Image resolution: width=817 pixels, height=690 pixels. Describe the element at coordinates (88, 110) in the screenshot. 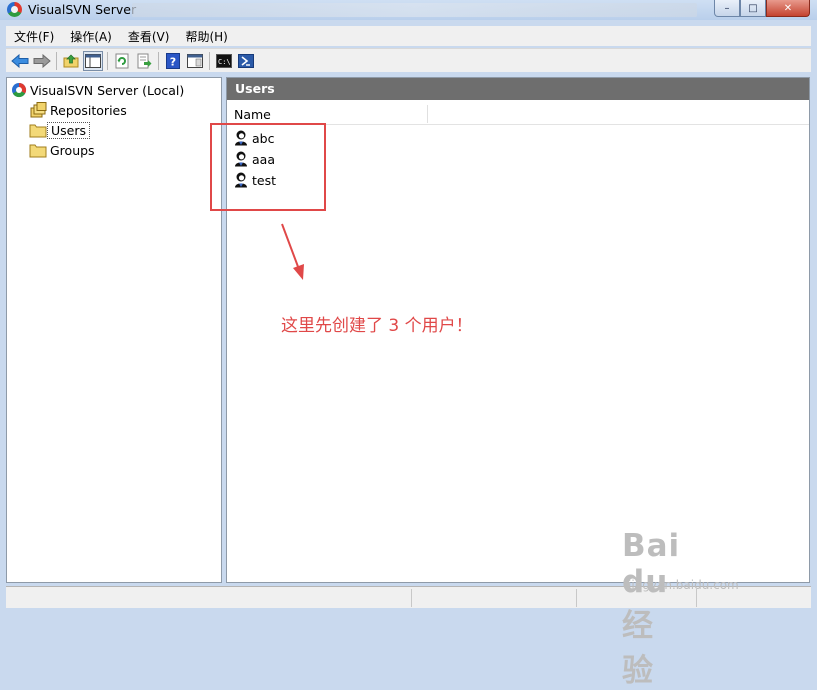

I see `tree-item-label: Repositories` at that location.